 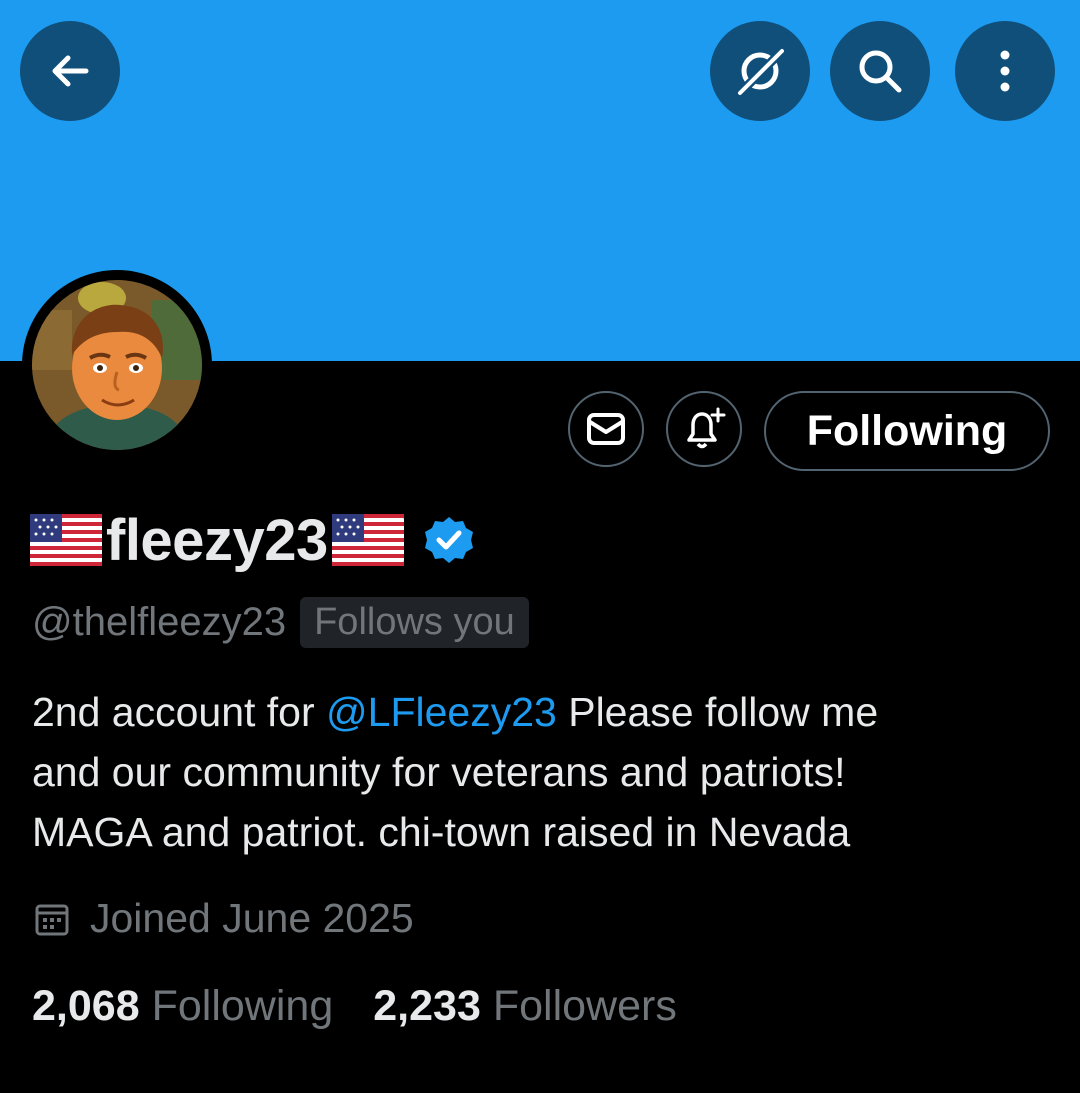 I want to click on follow-stats: 2,068 Following 2,233 Followers, so click(x=354, y=1006).